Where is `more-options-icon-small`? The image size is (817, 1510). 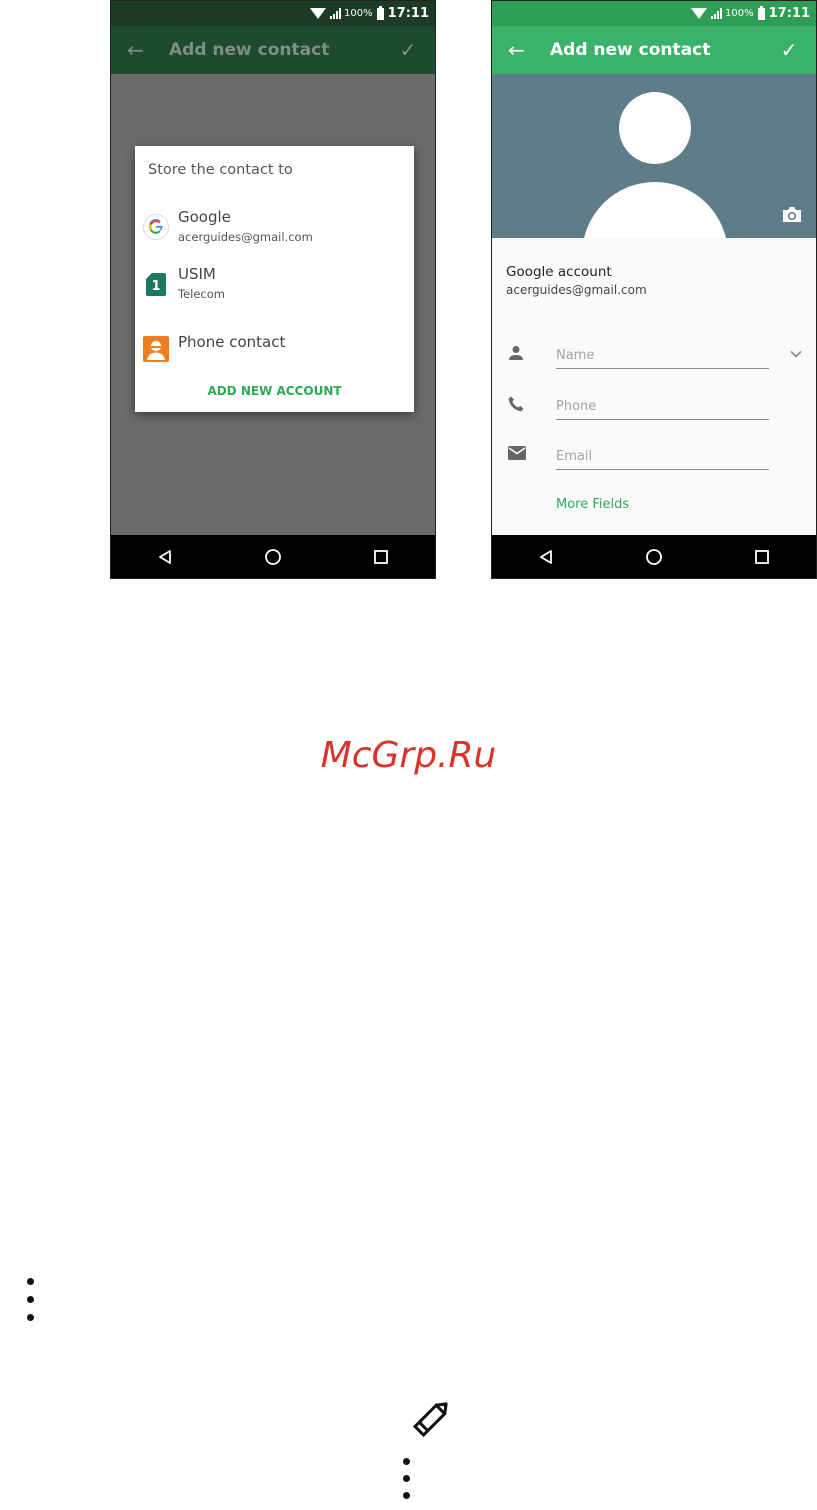 more-options-icon-small is located at coordinates (406, 1484).